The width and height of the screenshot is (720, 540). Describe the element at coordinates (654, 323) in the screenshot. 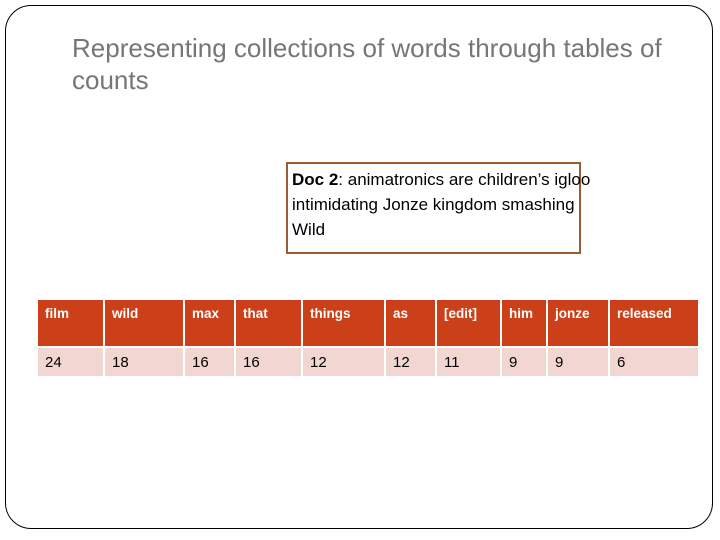

I see `table-header-cell: released` at that location.